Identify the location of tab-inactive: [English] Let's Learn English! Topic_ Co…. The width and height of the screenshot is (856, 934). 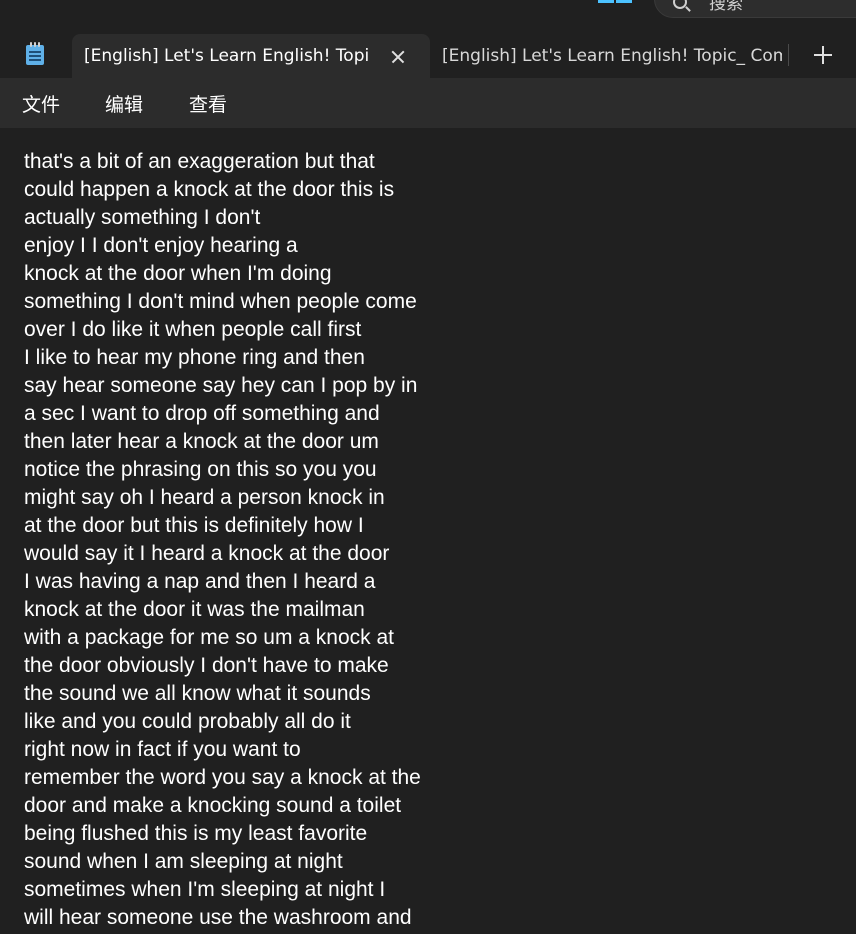
(609, 56).